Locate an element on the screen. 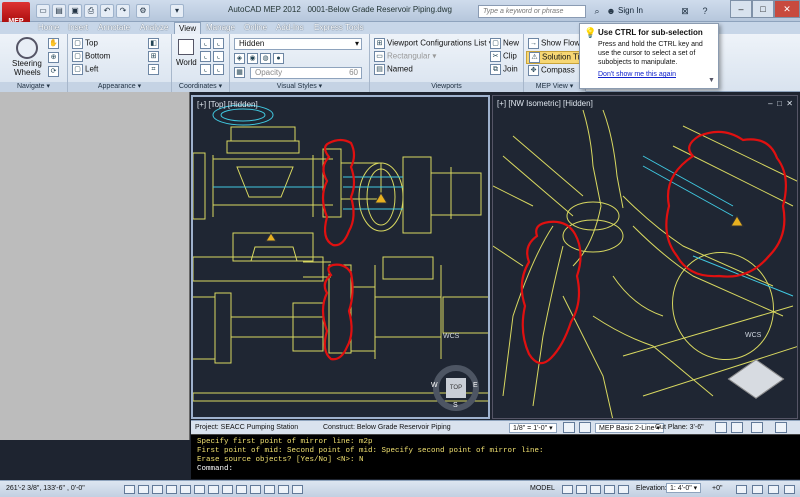 The image size is (800, 497). steering-label: Steering is located at coordinates (27, 63).